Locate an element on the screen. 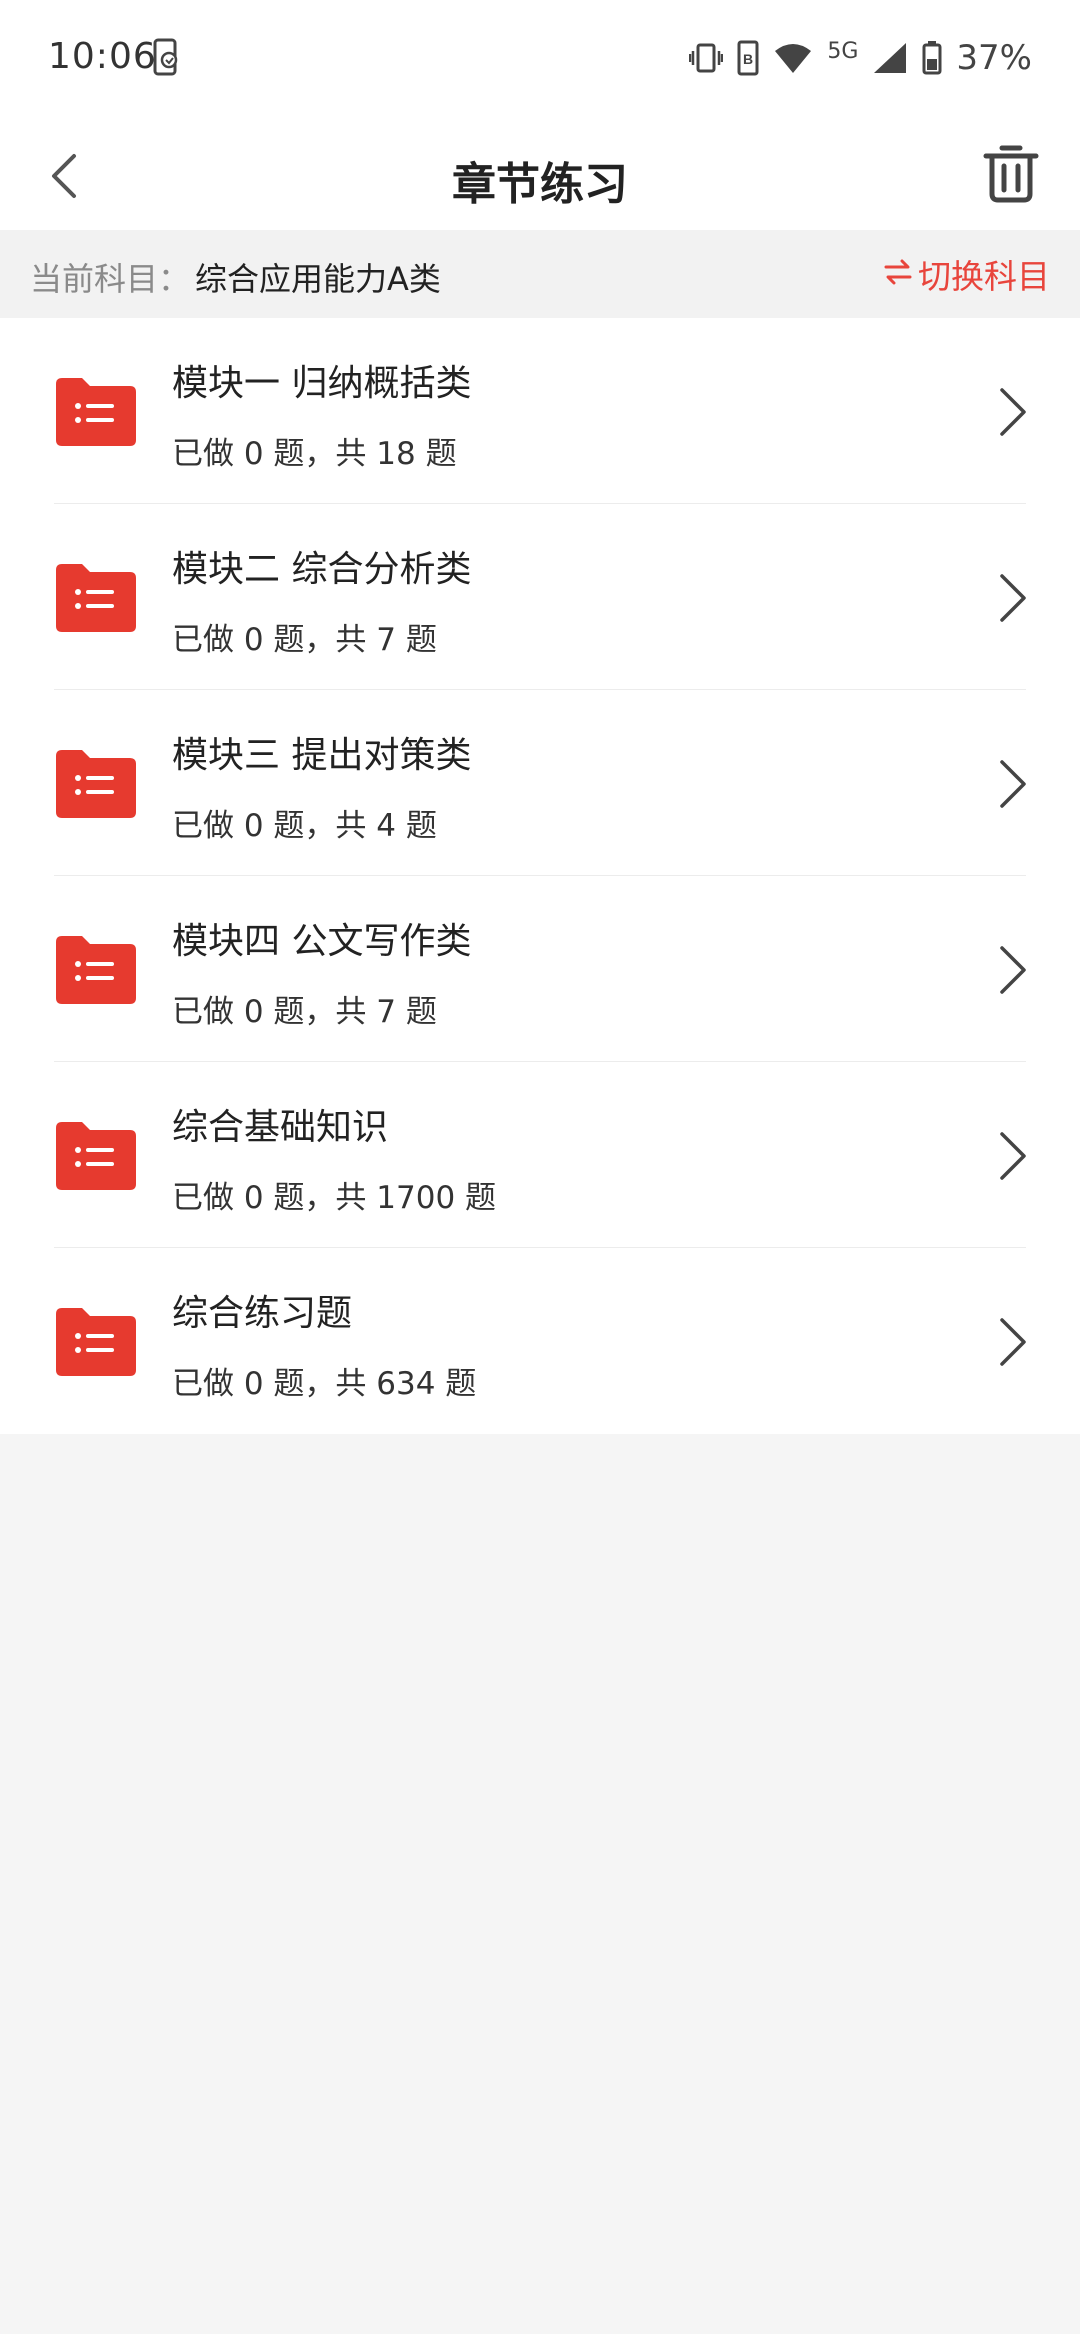 This screenshot has height=2334, width=1080. delete-button is located at coordinates (1011, 173).